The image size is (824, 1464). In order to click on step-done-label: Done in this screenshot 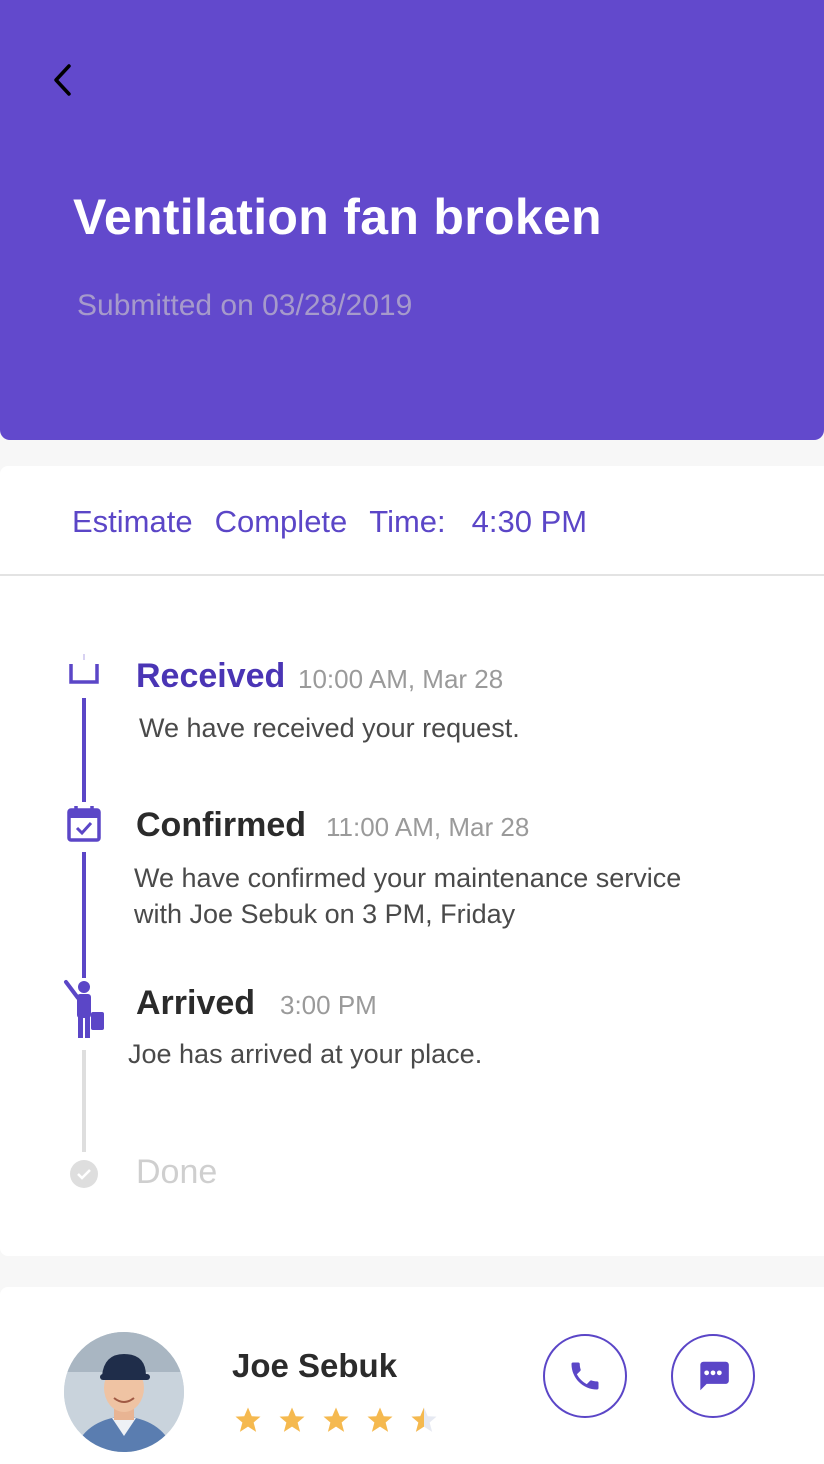, I will do `click(177, 1172)`.